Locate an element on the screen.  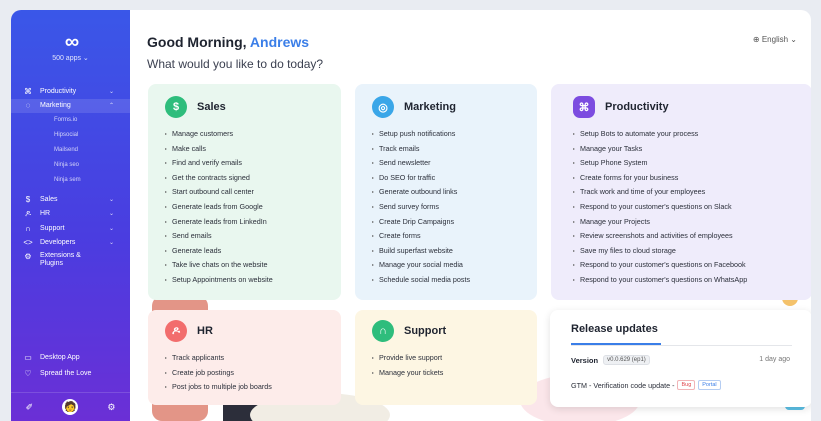
list-item: Build superfast website is located at coordinates (454, 251).